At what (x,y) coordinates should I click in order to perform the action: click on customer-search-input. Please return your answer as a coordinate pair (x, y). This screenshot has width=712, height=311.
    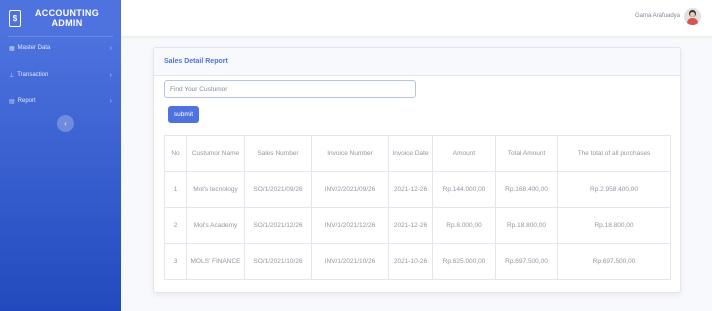
    Looking at the image, I should click on (290, 89).